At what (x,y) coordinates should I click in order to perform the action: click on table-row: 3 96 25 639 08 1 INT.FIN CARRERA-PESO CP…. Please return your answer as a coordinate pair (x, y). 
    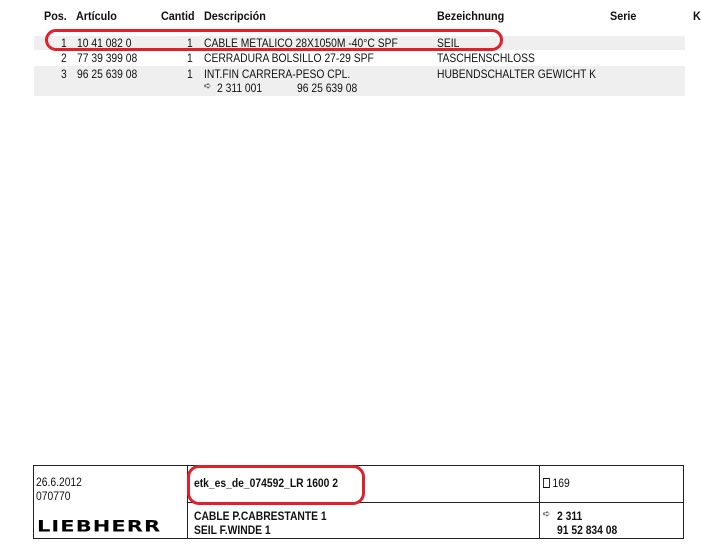
    Looking at the image, I should click on (359, 81).